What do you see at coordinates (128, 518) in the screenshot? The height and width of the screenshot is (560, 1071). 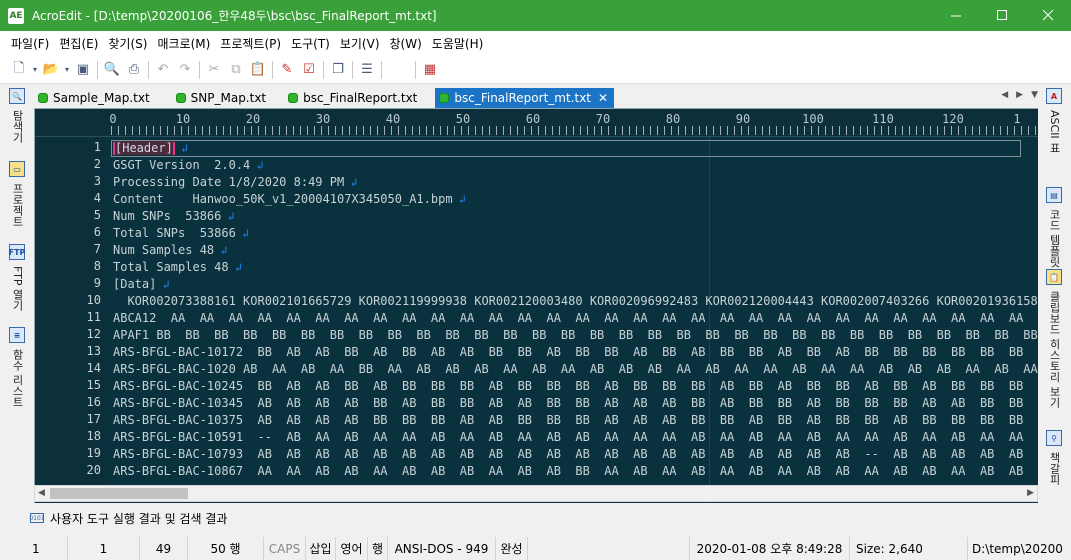 I see `output-panel-tab: 0101 사용자 도구 실행 결과 및 검색 결과` at bounding box center [128, 518].